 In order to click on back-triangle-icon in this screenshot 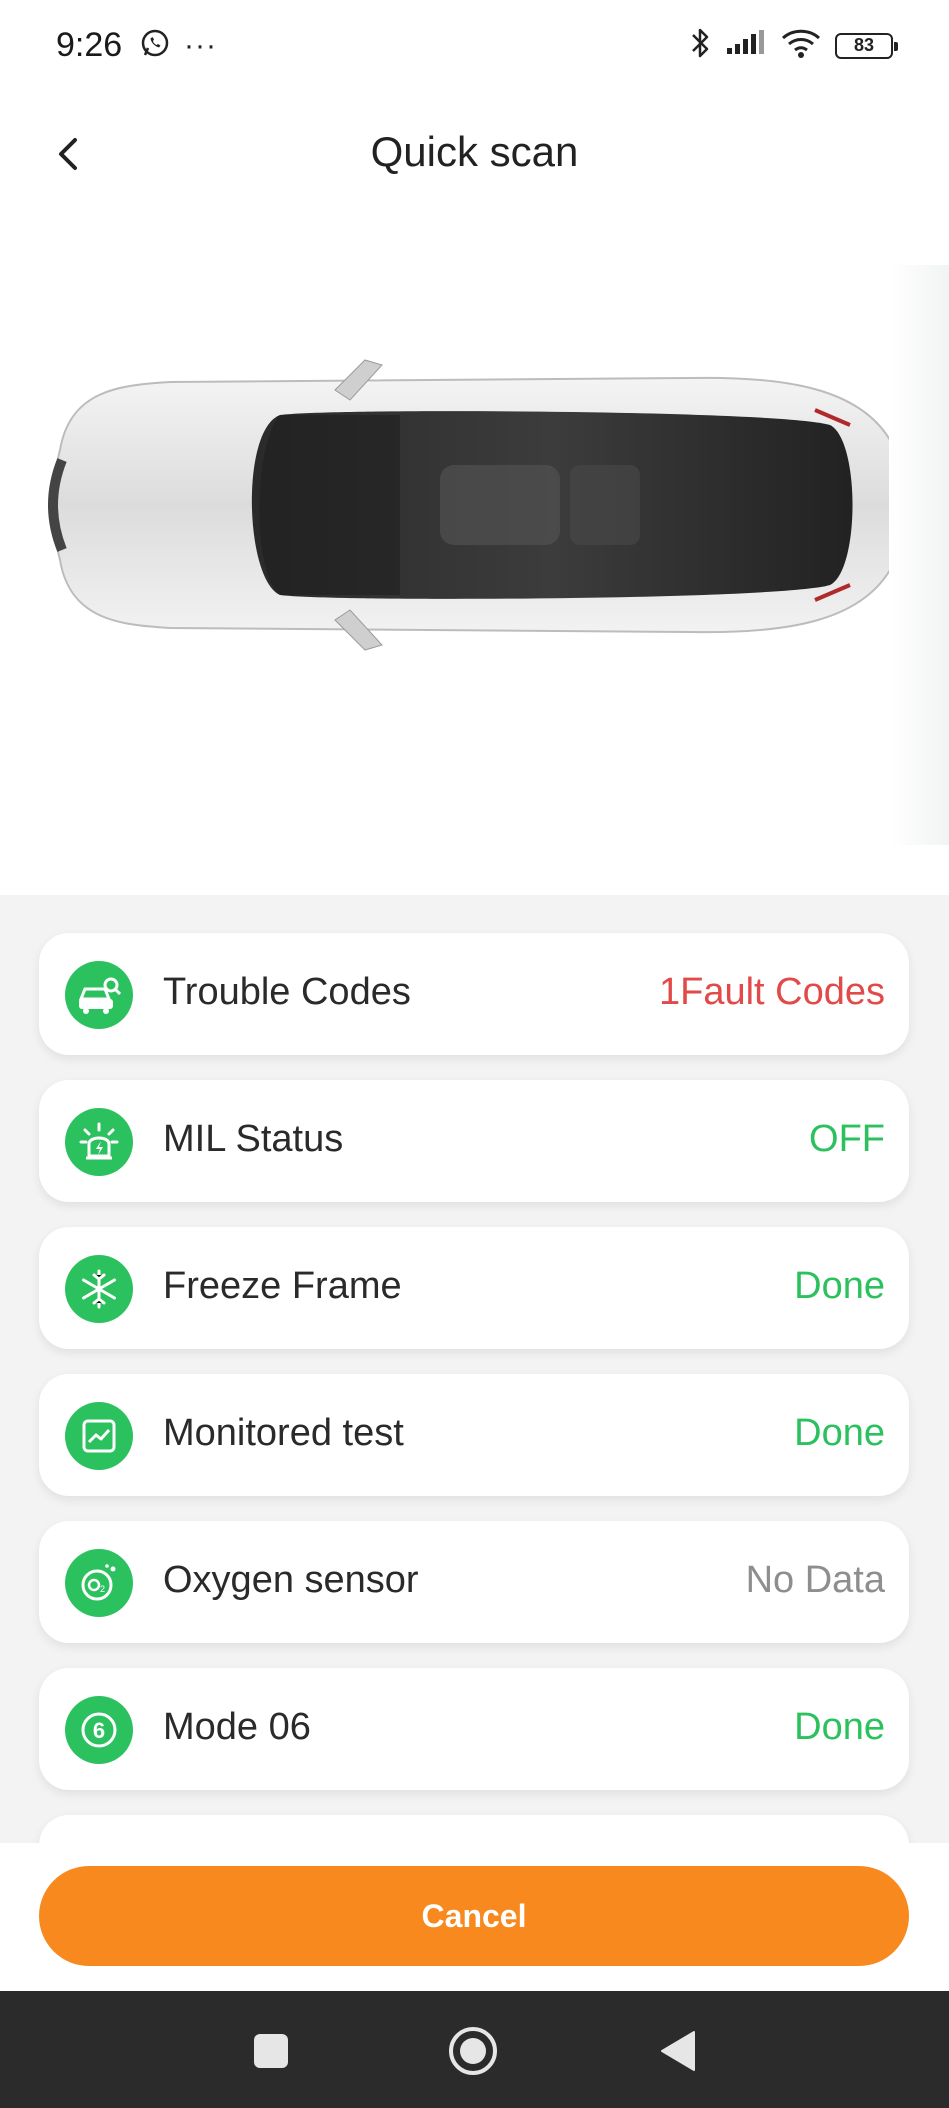, I will do `click(678, 2051)`.